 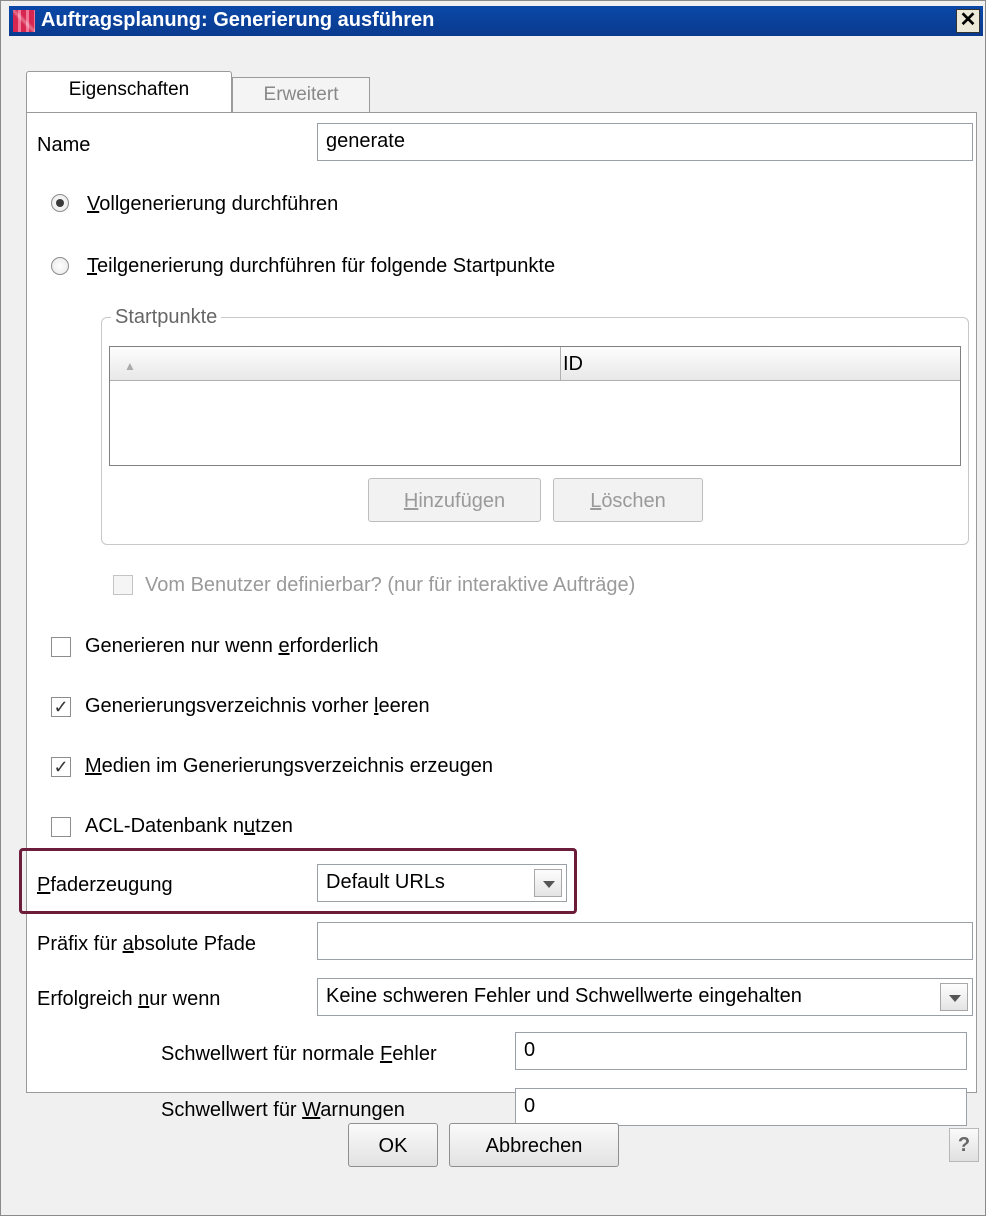 I want to click on clear-directory-checkbox: ✓, so click(x=61, y=707).